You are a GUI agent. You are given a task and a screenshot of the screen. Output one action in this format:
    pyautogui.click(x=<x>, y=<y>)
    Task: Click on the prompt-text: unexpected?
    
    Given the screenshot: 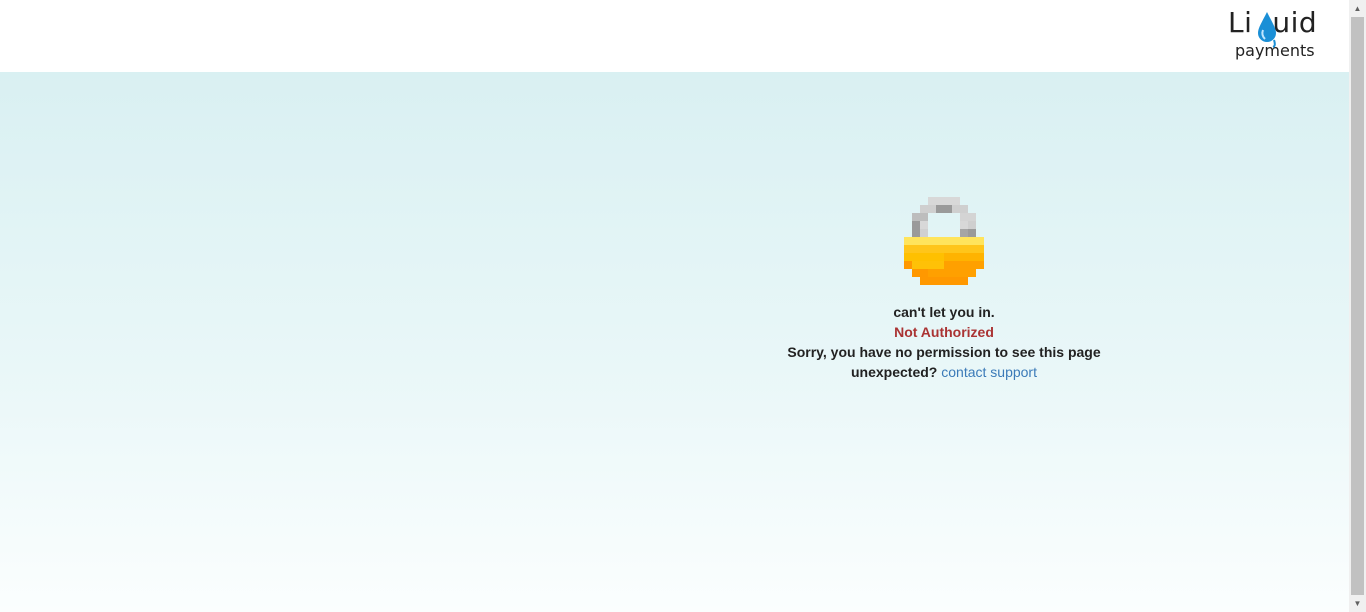 What is the action you would take?
    pyautogui.click(x=894, y=372)
    